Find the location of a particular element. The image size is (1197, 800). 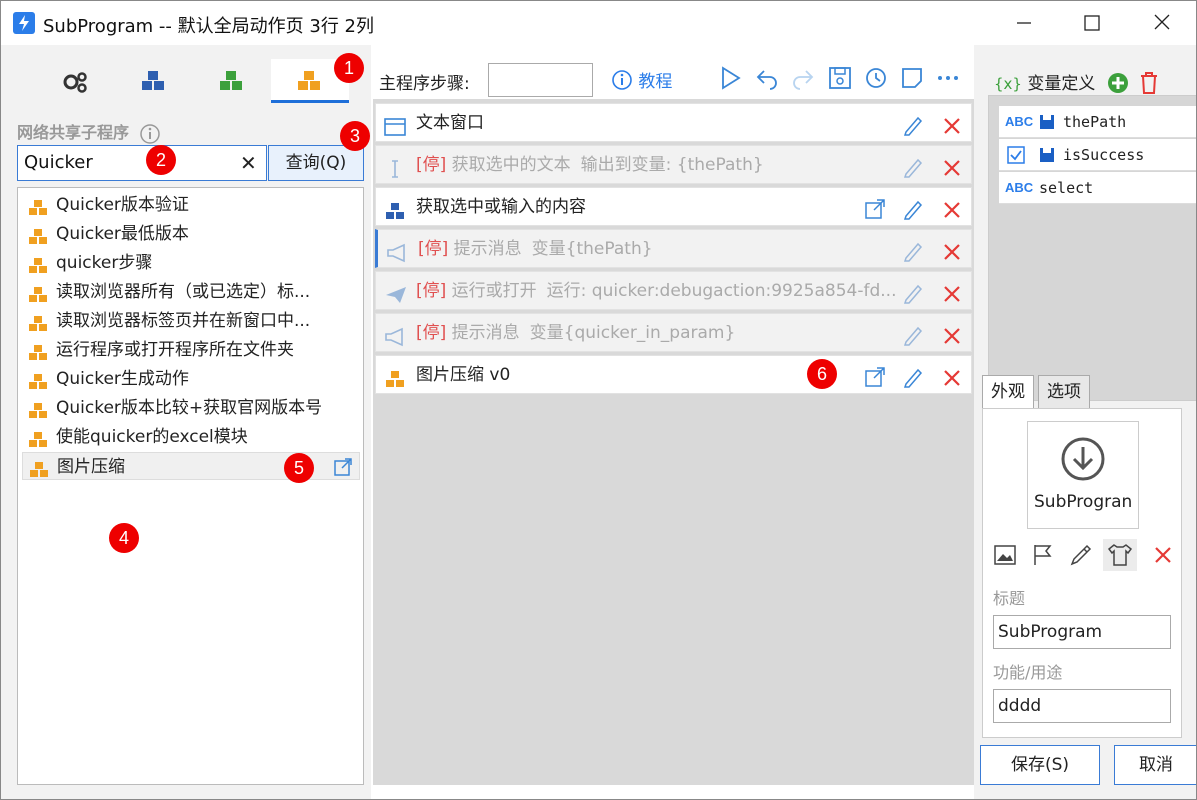

note-icon is located at coordinates (912, 78).